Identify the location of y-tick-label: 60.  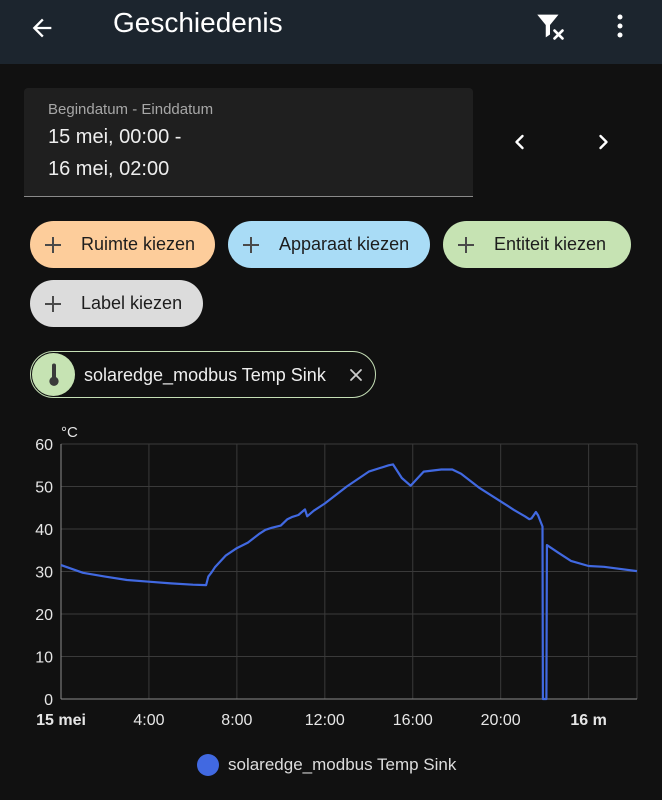
(44, 445).